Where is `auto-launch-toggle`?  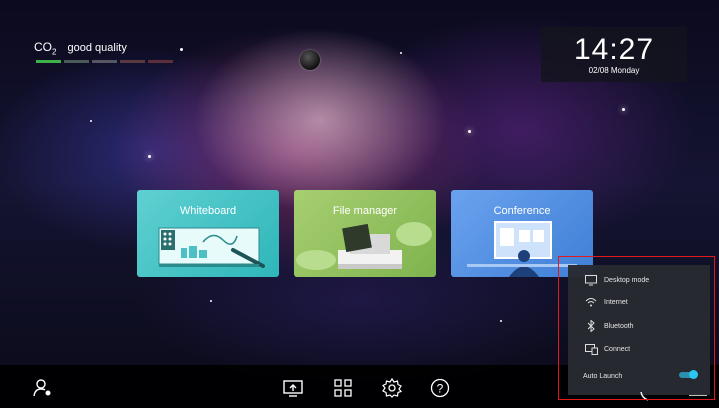 auto-launch-toggle is located at coordinates (688, 374).